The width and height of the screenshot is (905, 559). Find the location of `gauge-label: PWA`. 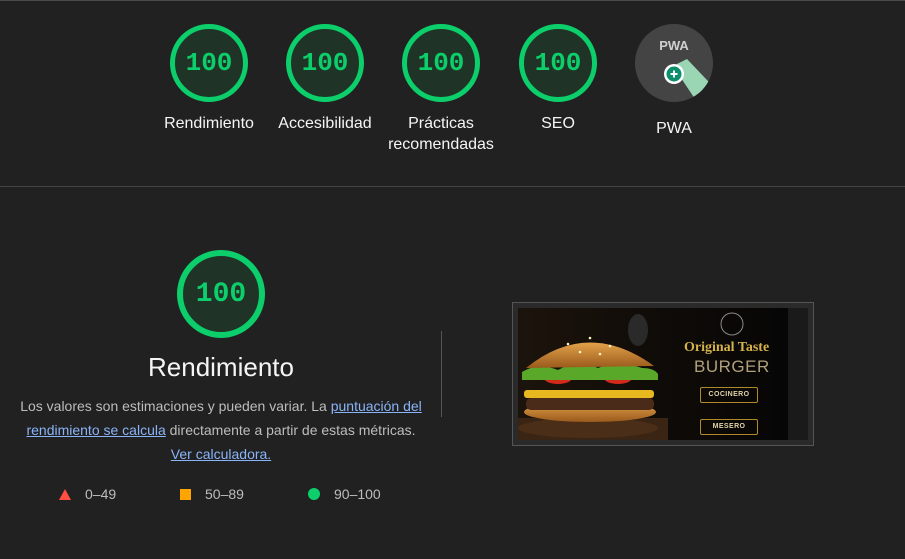

gauge-label: PWA is located at coordinates (674, 128).